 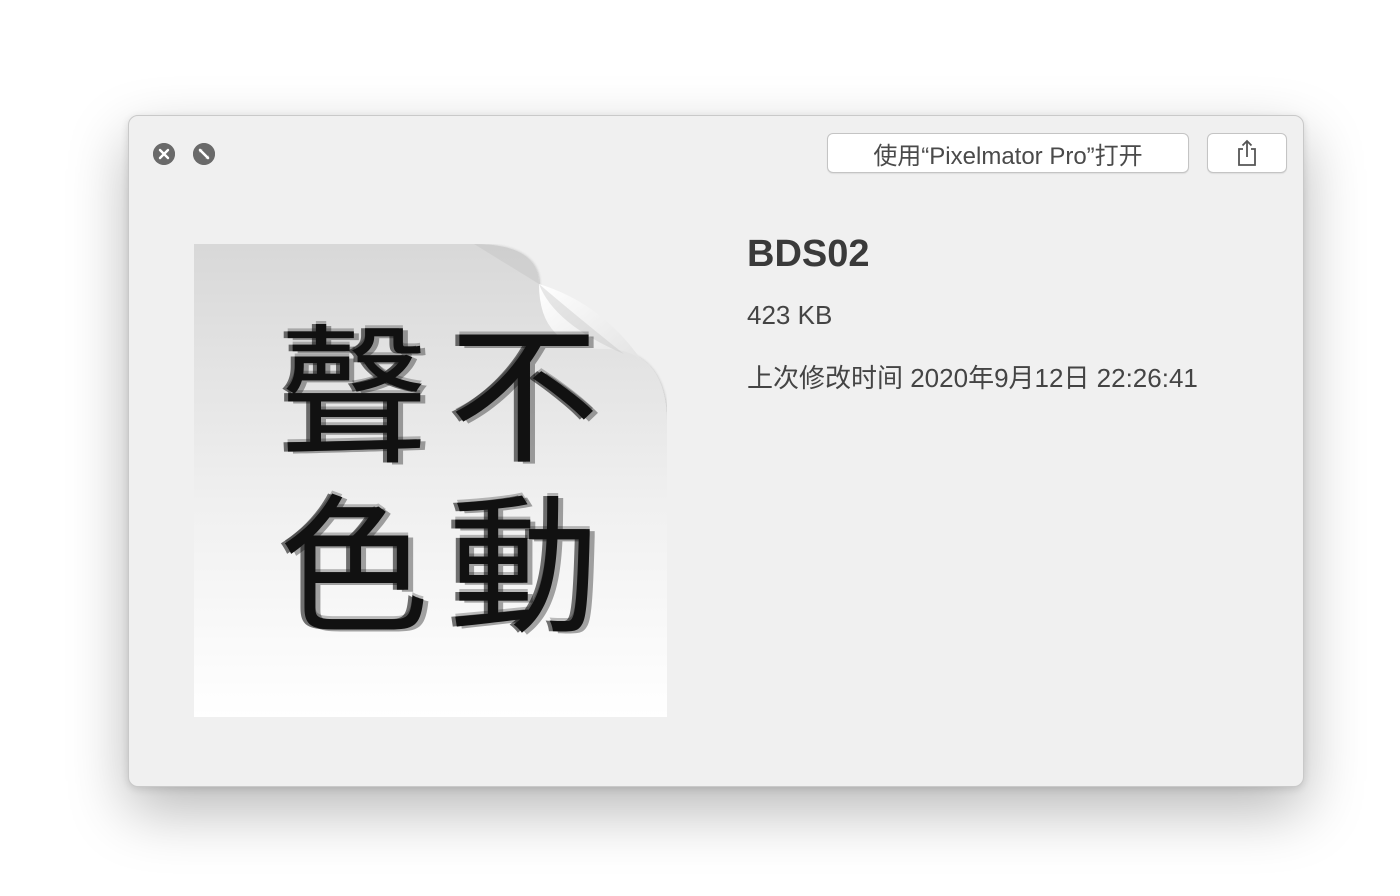 I want to click on preview-artwork: 聲 不 色 動, so click(x=439, y=484).